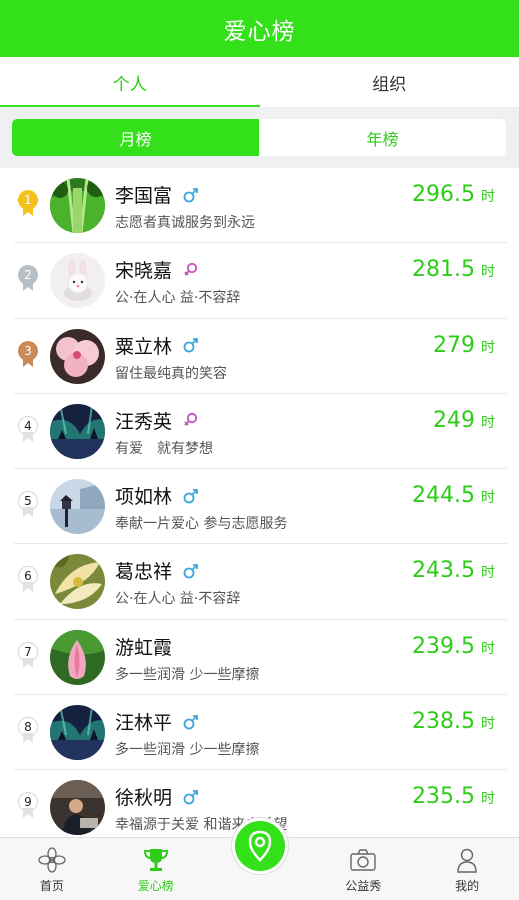 The image size is (519, 900). I want to click on list-item: 5 项如林 奉献一片爱心 参与志愿服务 244.5 时, so click(260, 507).